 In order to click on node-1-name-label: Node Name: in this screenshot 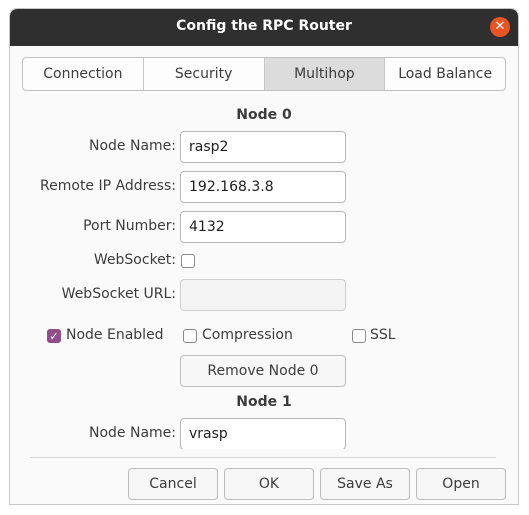, I will do `click(132, 433)`.